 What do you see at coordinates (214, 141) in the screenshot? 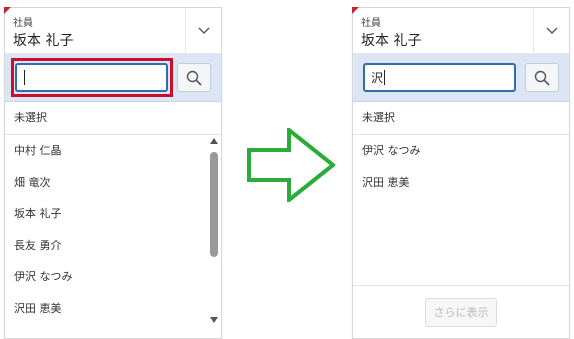
I see `scroll-up-icon` at bounding box center [214, 141].